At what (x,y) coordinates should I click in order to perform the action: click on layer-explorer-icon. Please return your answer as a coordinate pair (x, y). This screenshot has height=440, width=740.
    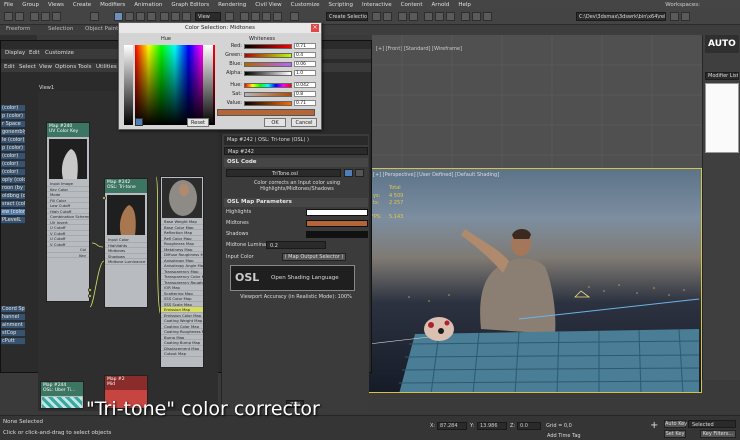
    Looking at the image, I should click on (402, 16).